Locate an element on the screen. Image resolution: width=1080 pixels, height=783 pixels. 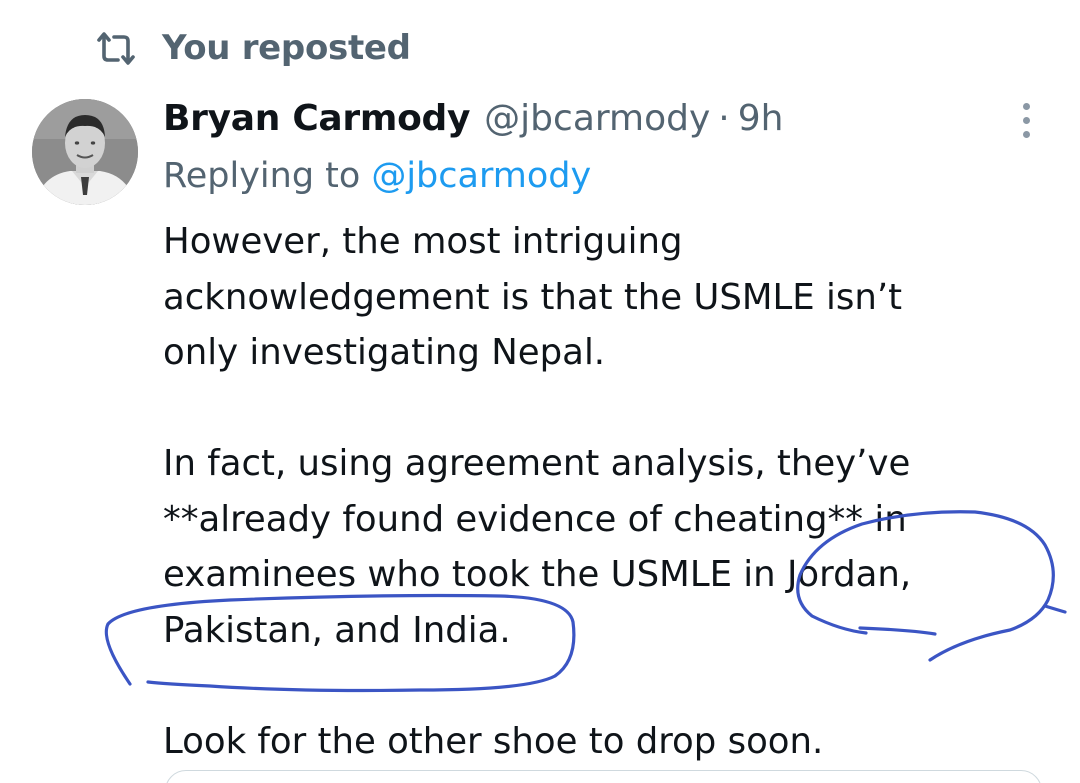
replying-to: Replying to @jbcarmody is located at coordinates (377, 176).